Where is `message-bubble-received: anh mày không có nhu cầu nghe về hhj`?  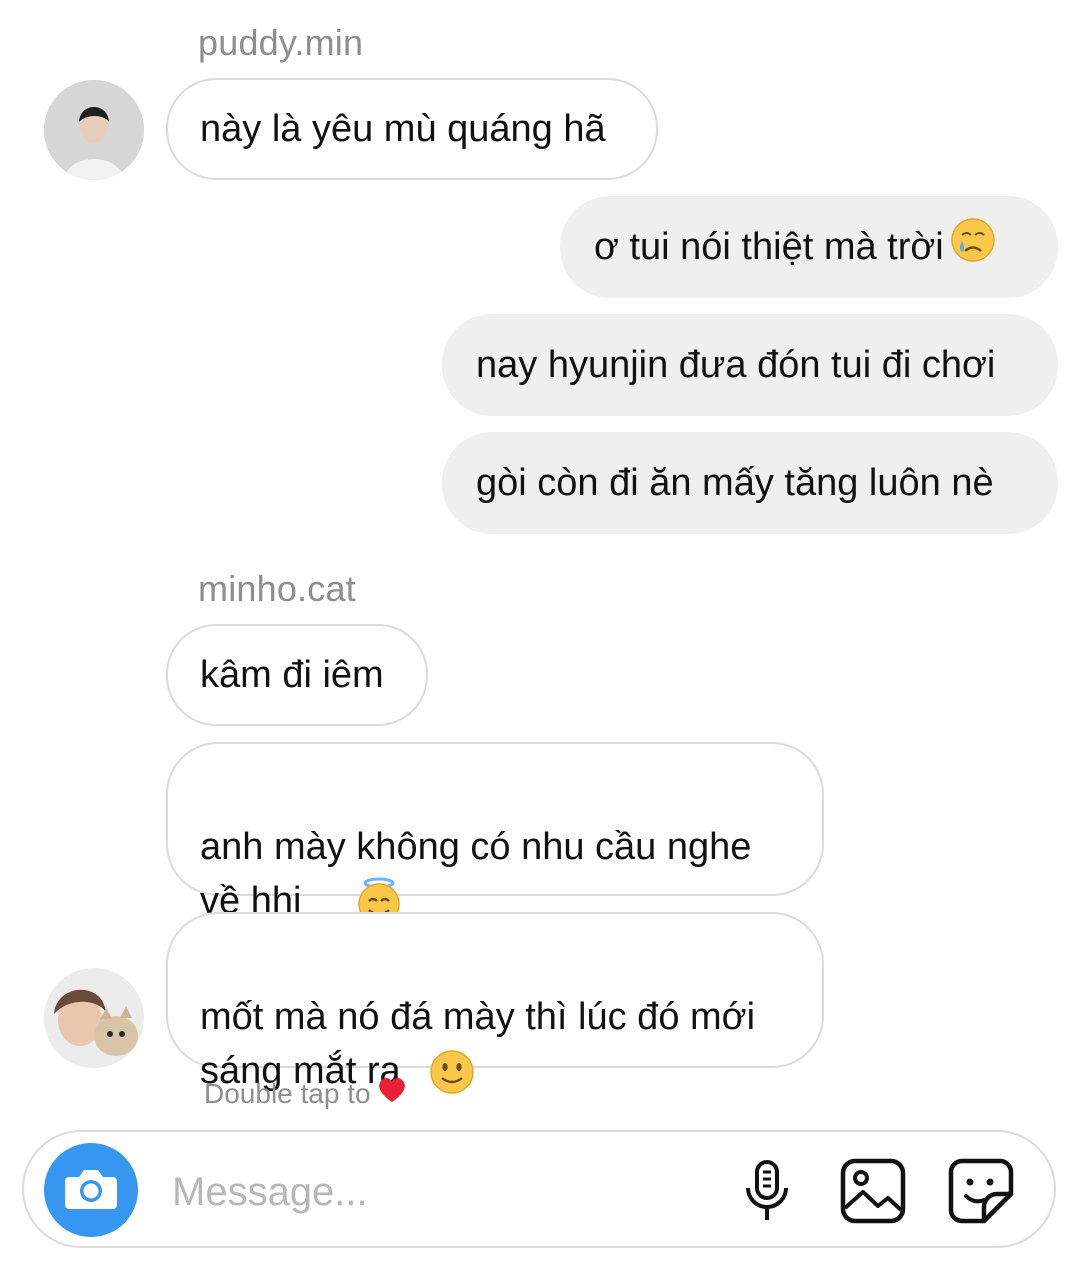 message-bubble-received: anh mày không có nhu cầu nghe về hhj is located at coordinates (495, 833).